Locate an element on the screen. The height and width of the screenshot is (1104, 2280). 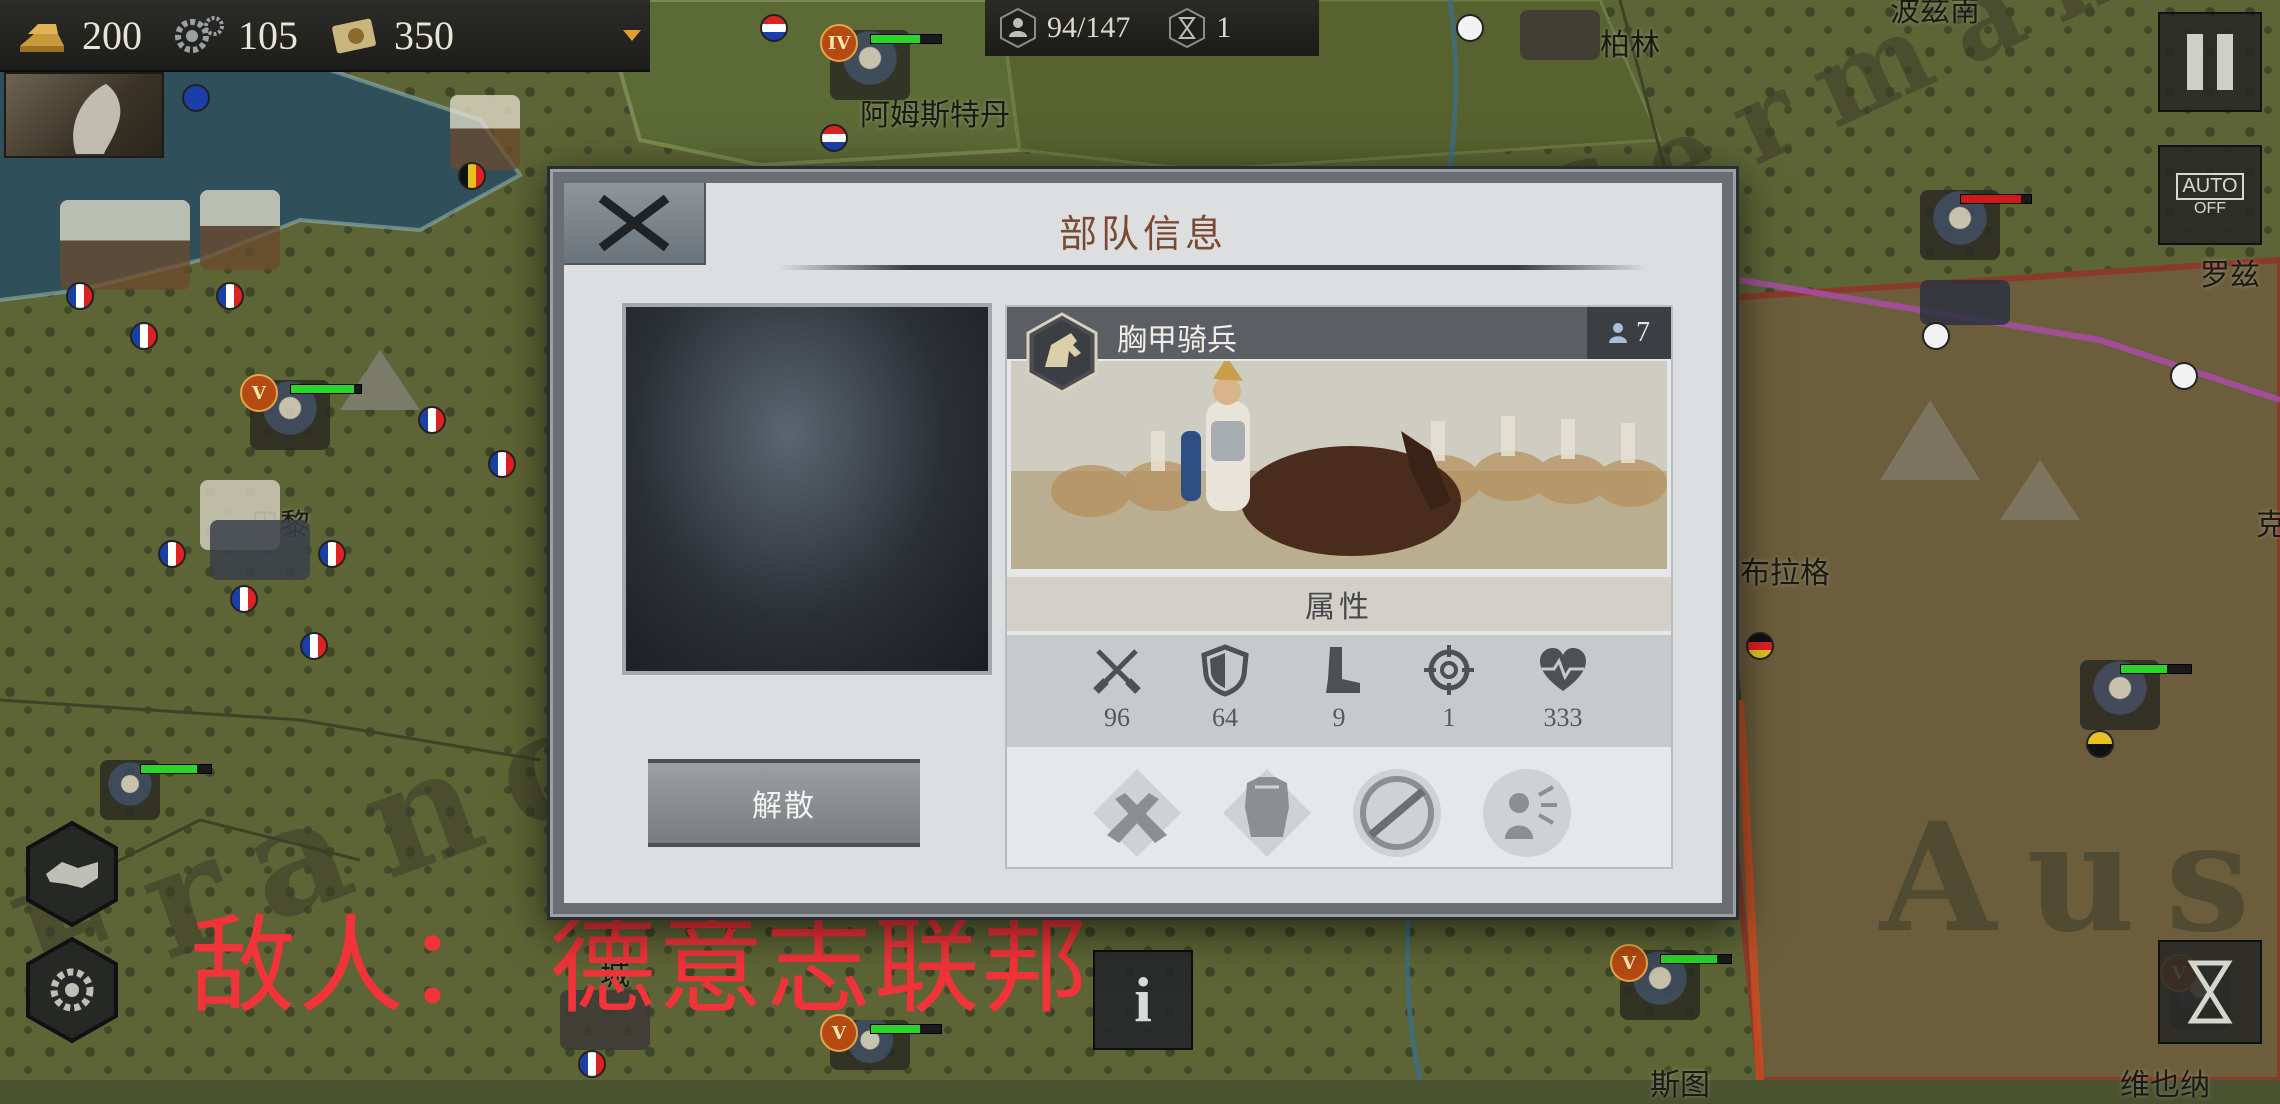
flag-germany-icon is located at coordinates (1760, 646).